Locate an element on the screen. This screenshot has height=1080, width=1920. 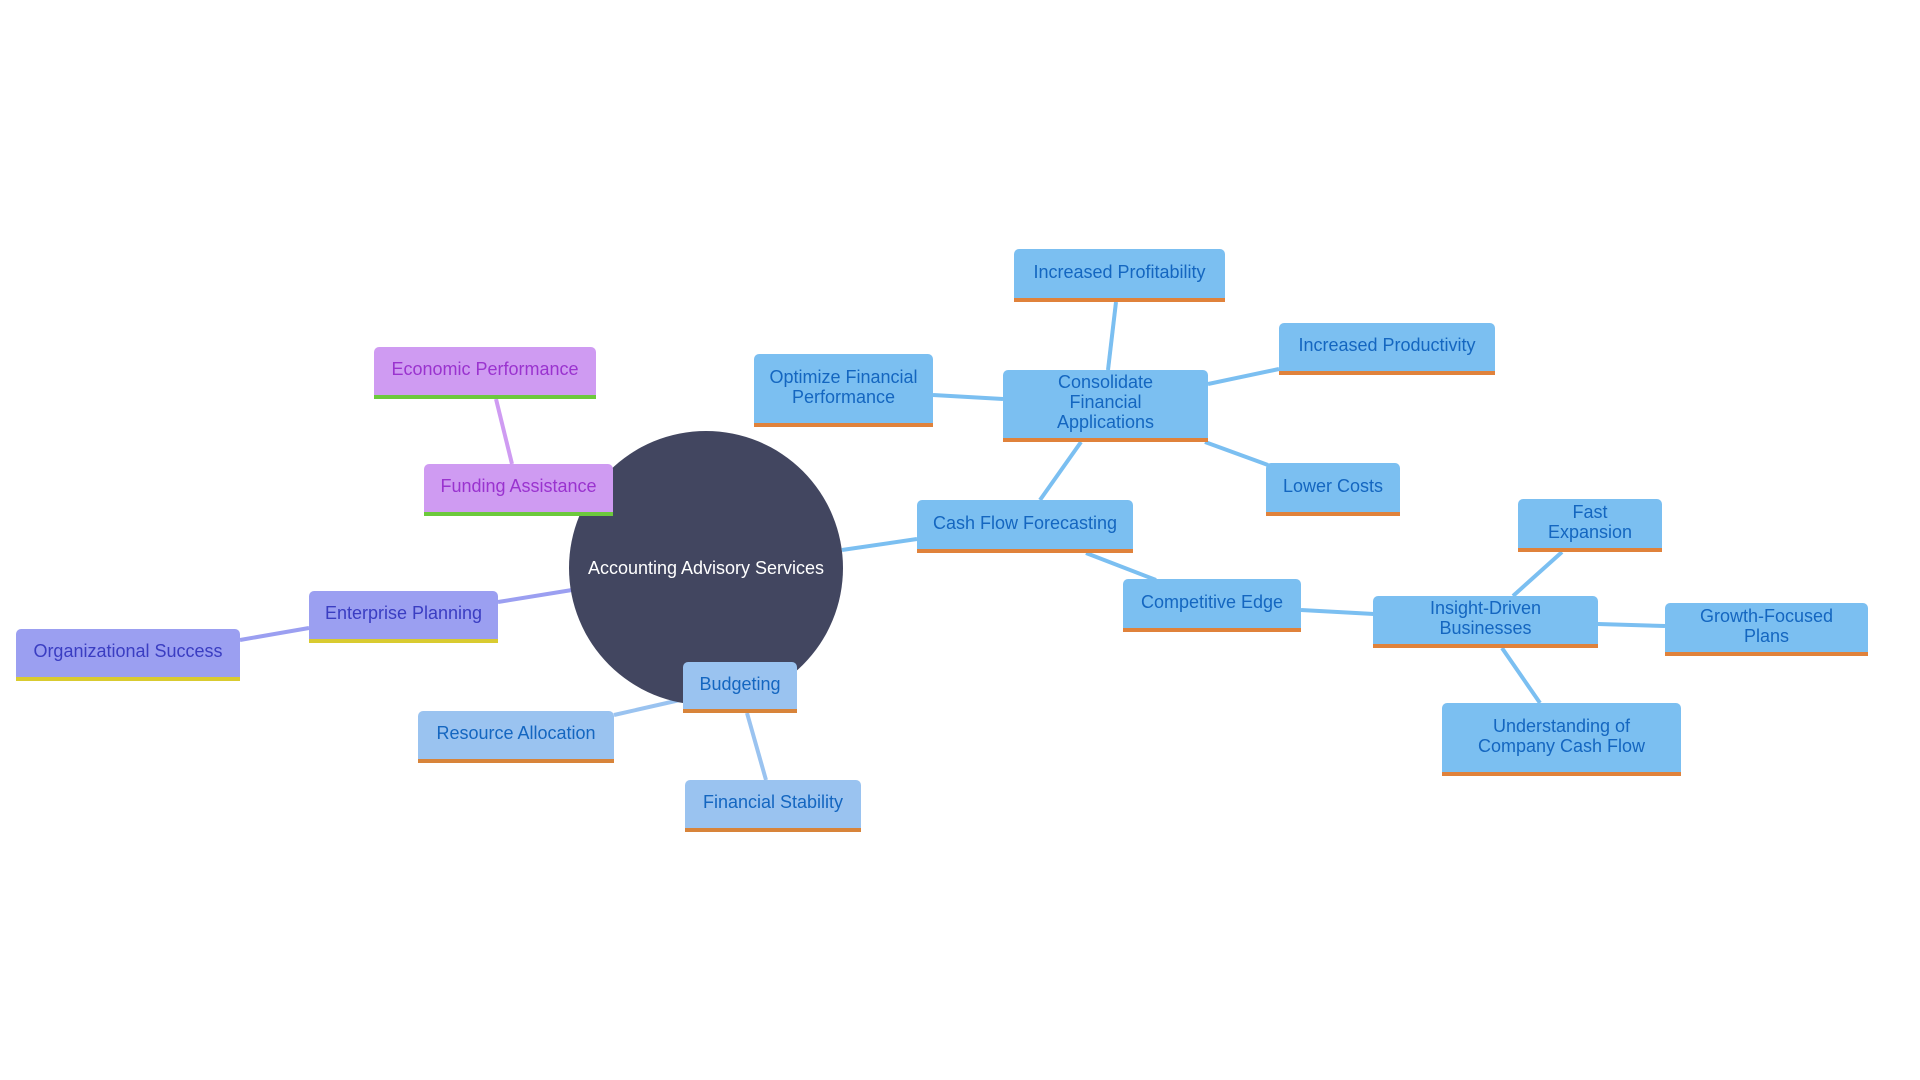
edge-funding-assistance-economic-performance is located at coordinates (504, 431).